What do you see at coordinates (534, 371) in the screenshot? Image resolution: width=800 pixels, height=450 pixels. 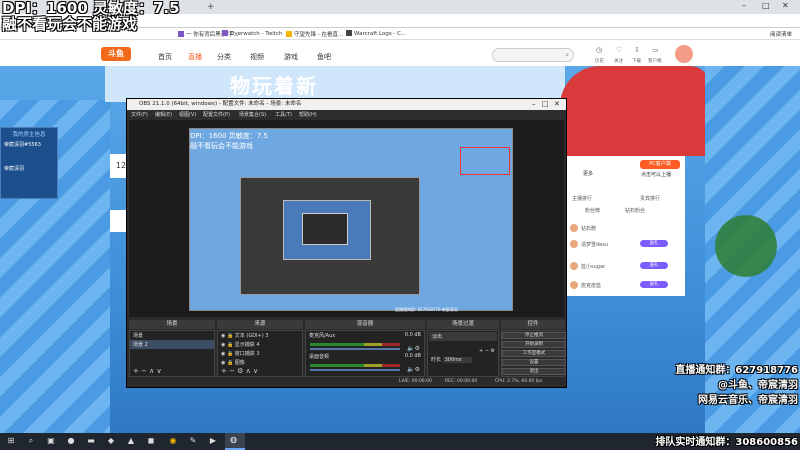 I see `exit-button: 退出` at bounding box center [534, 371].